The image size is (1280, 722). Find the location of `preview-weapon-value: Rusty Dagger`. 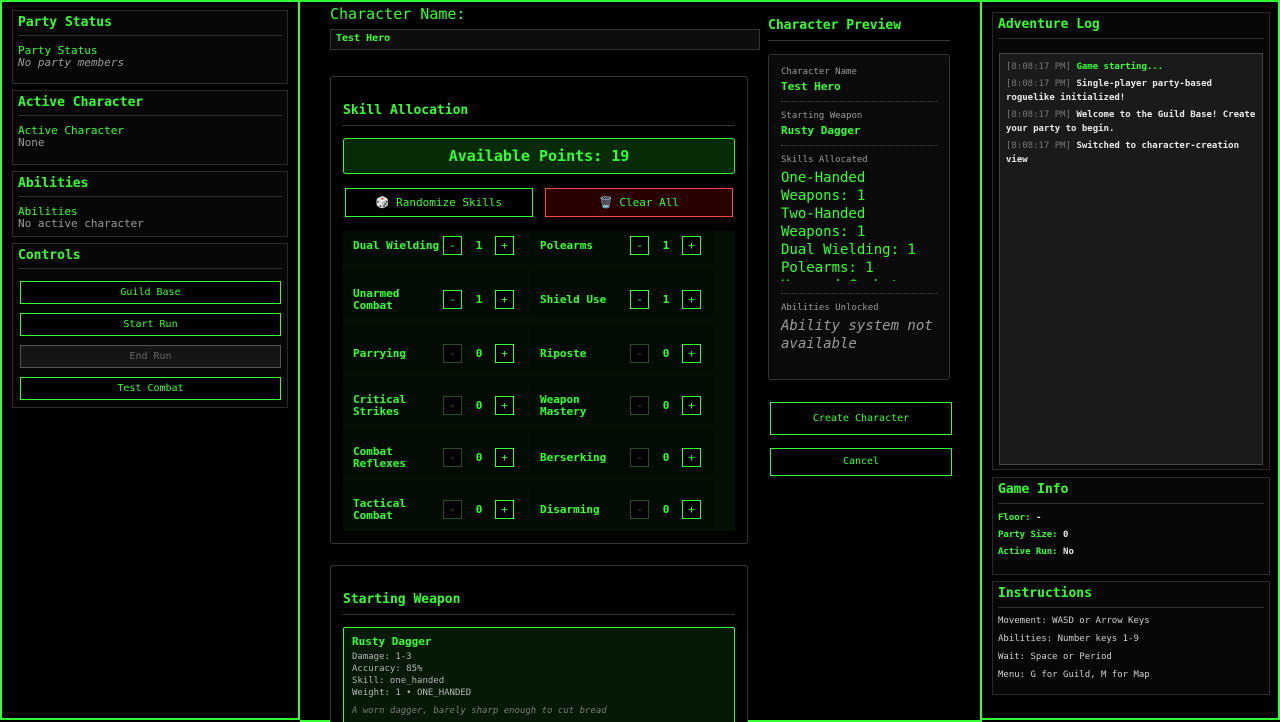

preview-weapon-value: Rusty Dagger is located at coordinates (821, 130).